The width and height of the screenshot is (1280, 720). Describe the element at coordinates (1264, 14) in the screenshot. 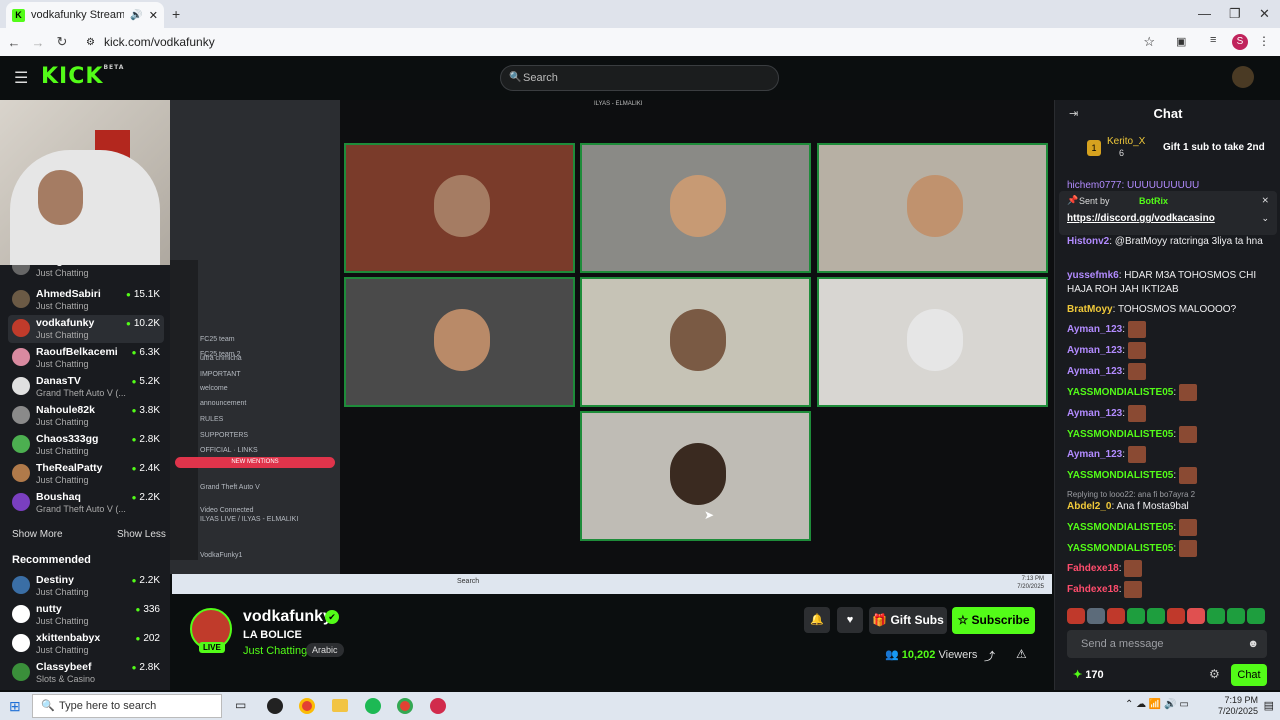

I see `close-window-icon: ✕` at that location.